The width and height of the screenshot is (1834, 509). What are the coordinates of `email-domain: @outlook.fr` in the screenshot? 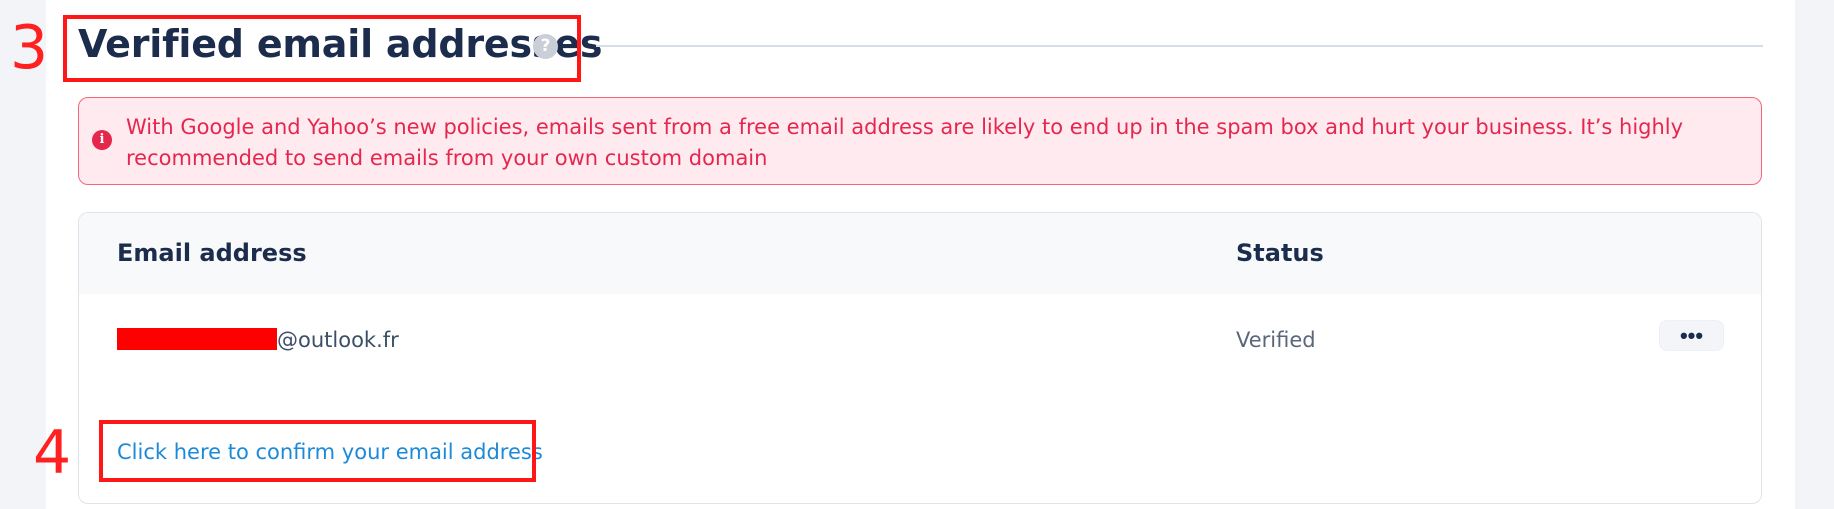 It's located at (338, 340).